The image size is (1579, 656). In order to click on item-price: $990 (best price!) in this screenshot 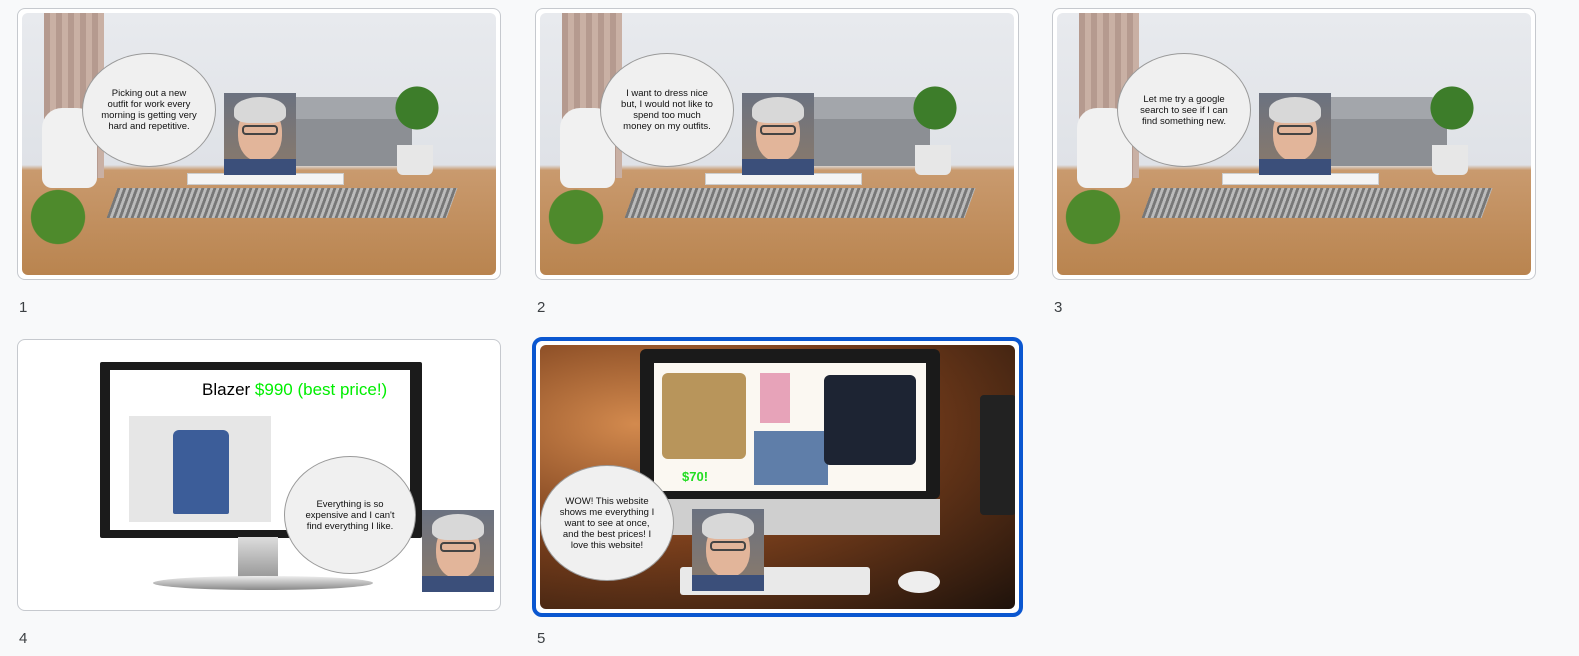, I will do `click(321, 389)`.